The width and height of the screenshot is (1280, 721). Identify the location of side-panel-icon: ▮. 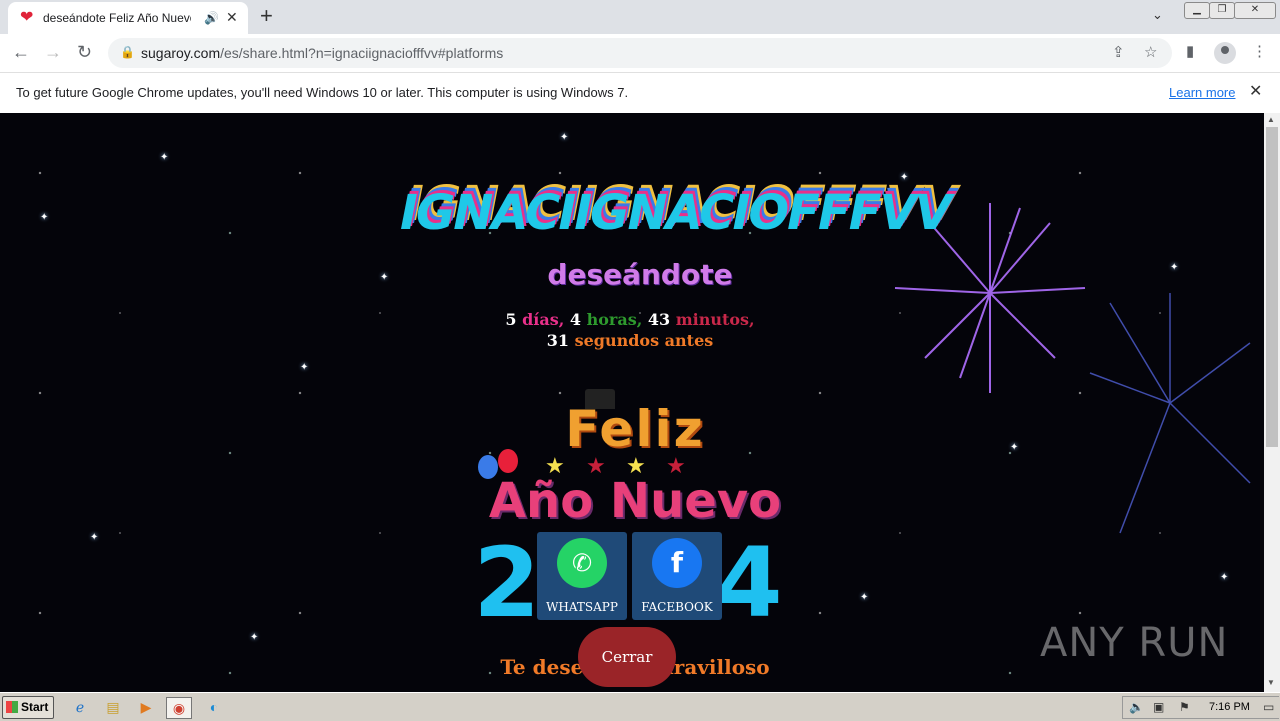
(1190, 52).